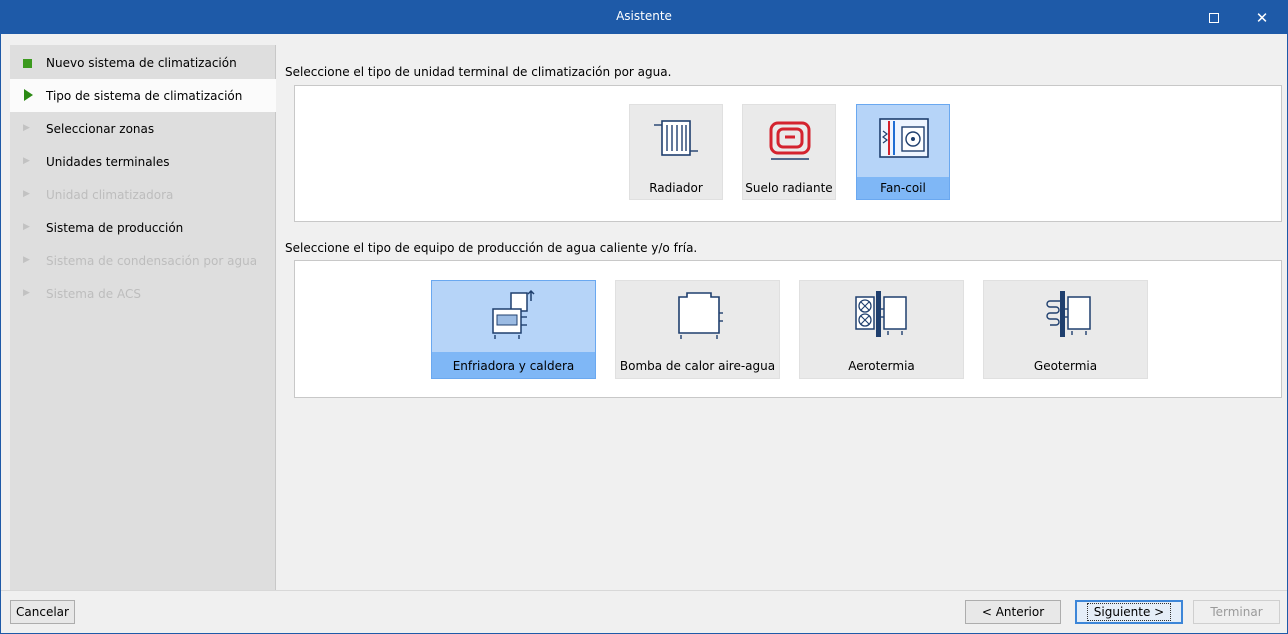 The height and width of the screenshot is (634, 1288). I want to click on window-title: Asistente, so click(644, 16).